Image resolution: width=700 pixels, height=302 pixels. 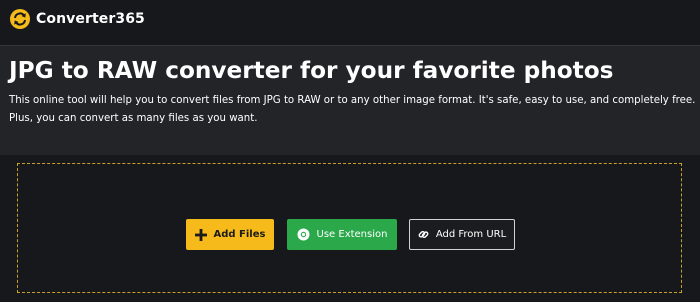 I want to click on add-from-url-button: Add From URL, so click(x=462, y=234).